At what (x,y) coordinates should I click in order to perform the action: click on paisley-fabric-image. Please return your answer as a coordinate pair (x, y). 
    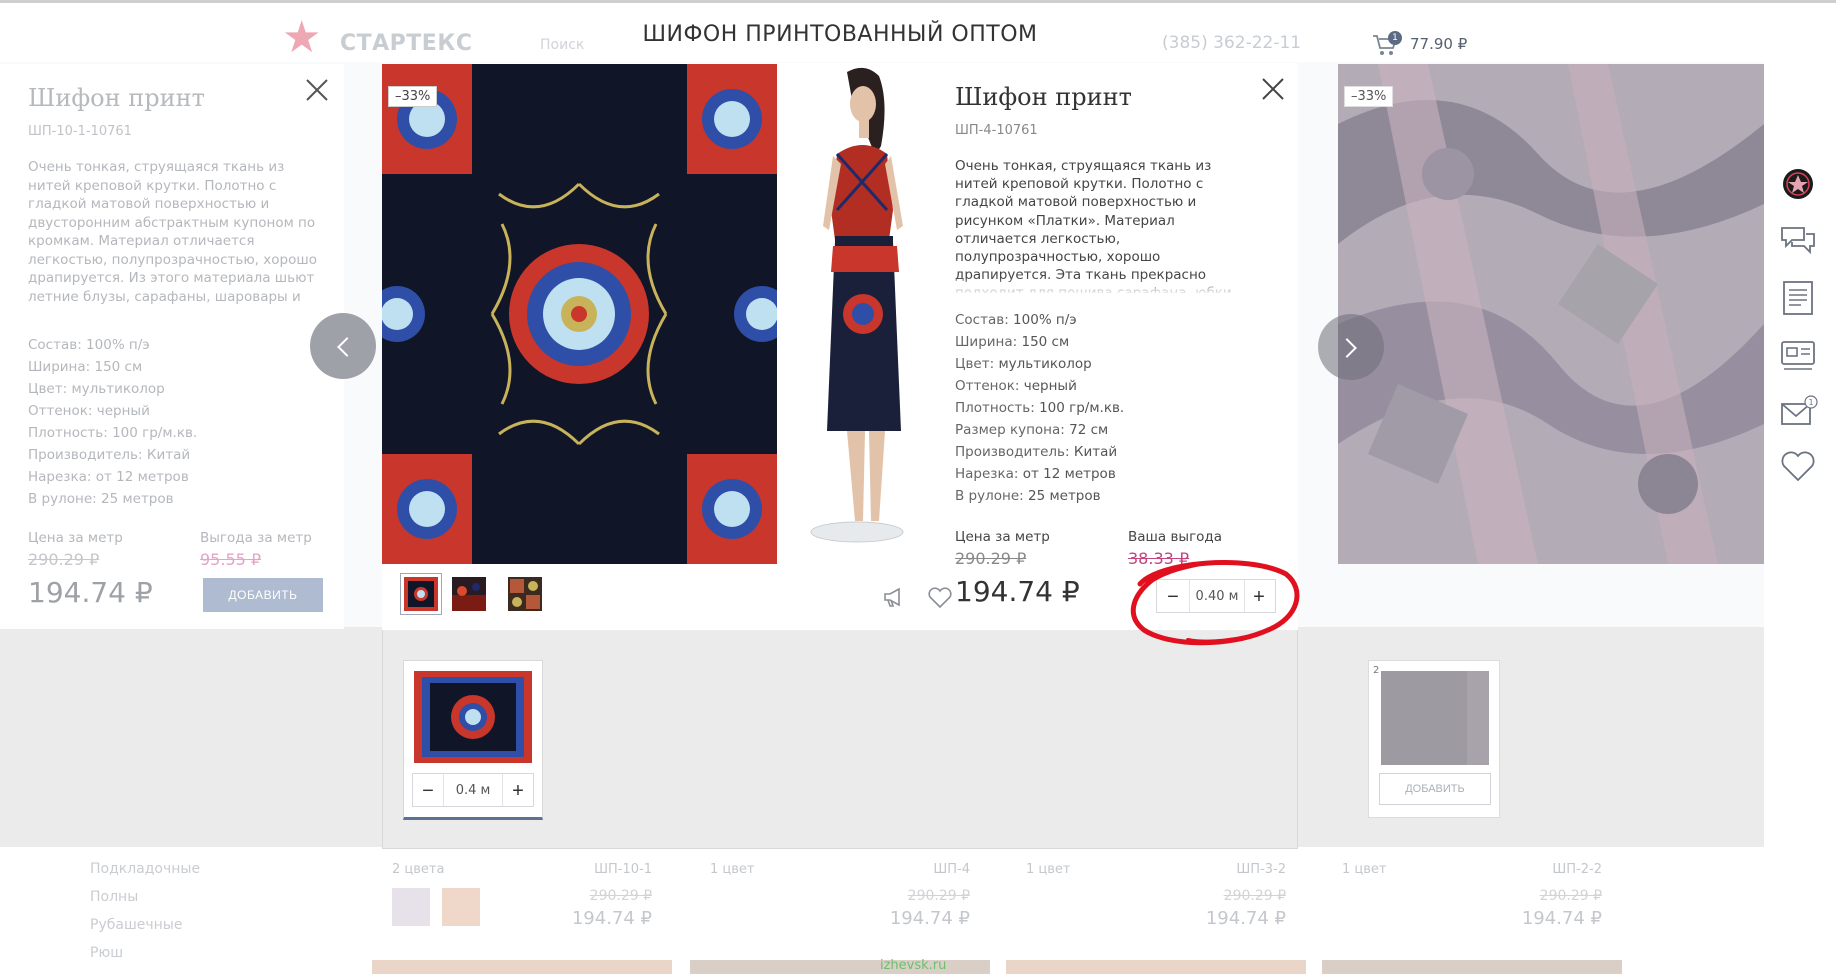
    Looking at the image, I should click on (1551, 314).